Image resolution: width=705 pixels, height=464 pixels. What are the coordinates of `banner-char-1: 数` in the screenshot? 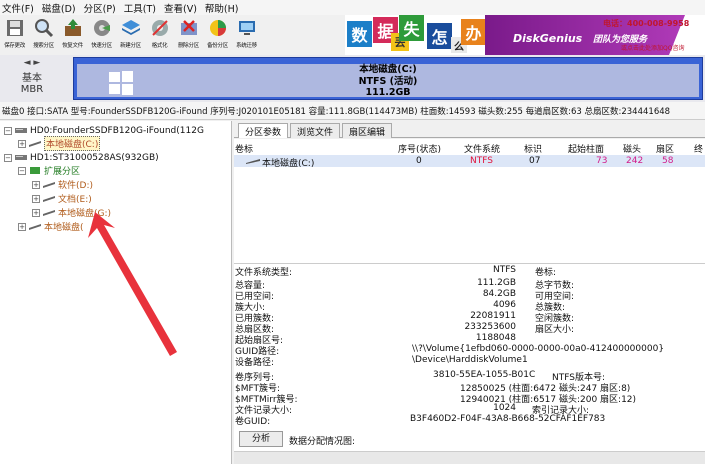 It's located at (359, 34).